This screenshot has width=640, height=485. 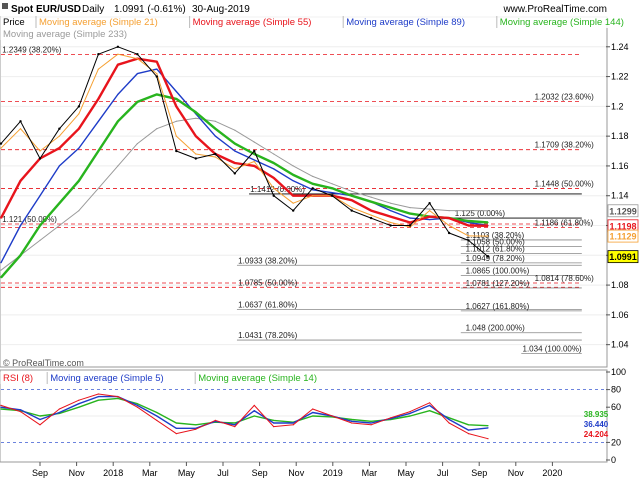 I want to click on legend-item-label: Moving average (Simple 144), so click(x=562, y=22).